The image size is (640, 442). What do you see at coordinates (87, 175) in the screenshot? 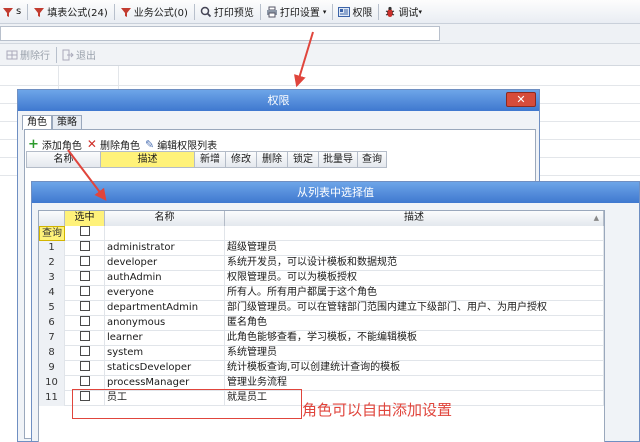
I see `arrow-to-picker` at bounding box center [87, 175].